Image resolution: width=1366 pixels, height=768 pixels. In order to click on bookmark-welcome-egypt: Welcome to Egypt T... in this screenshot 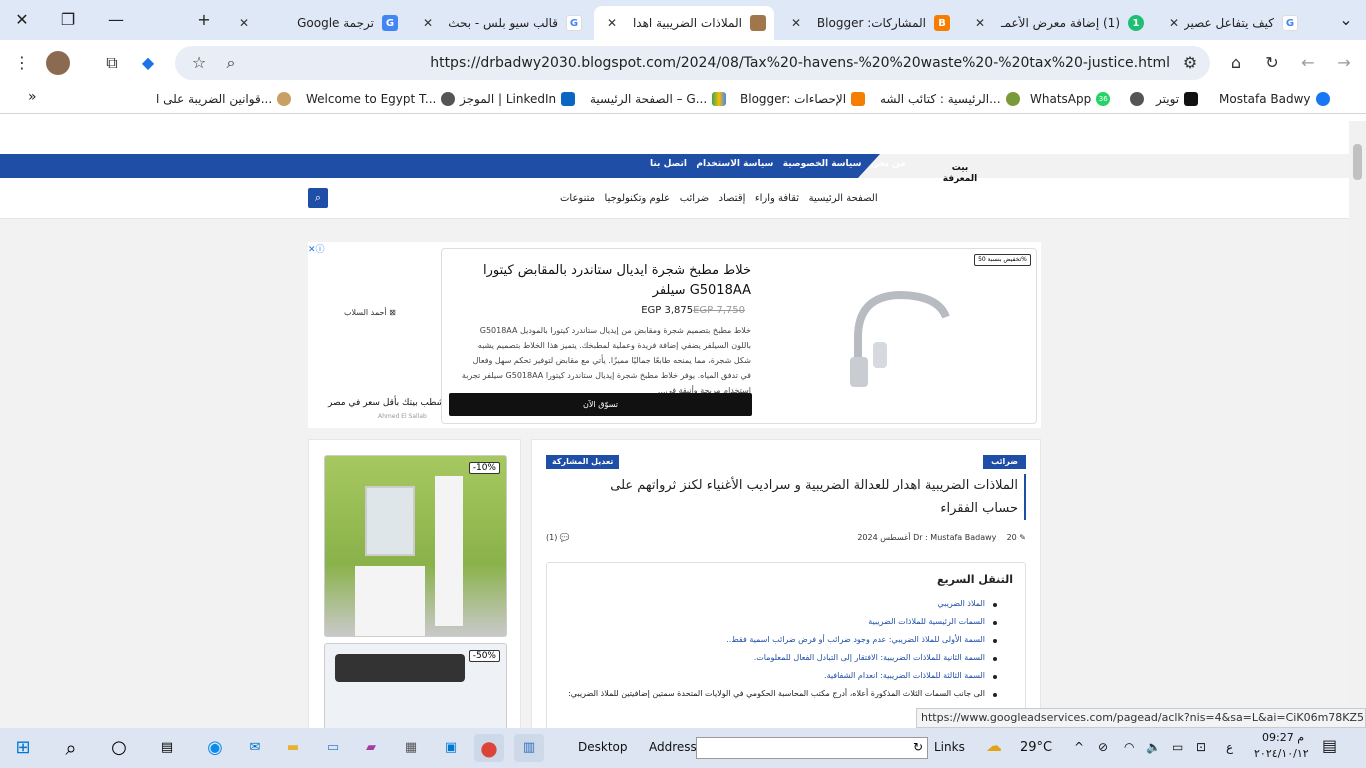, I will do `click(381, 99)`.